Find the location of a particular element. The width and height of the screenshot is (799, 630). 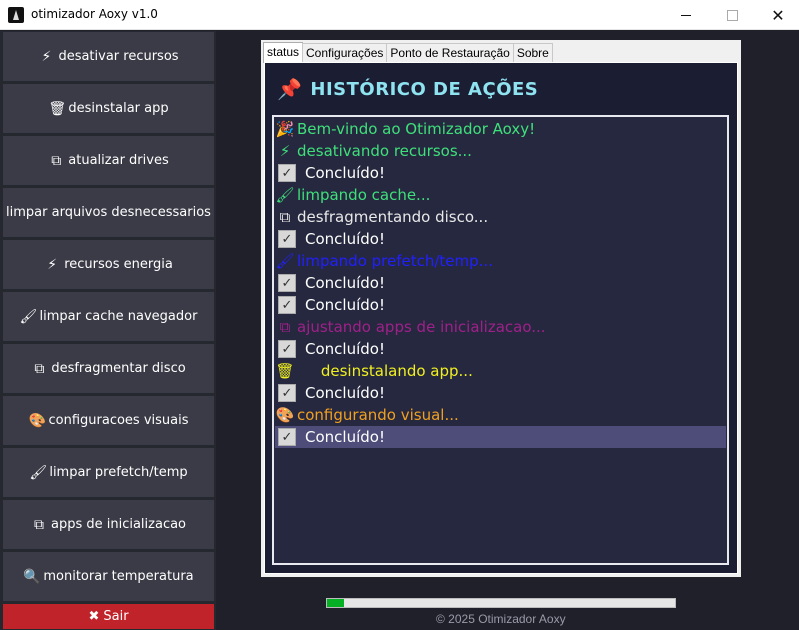

sidebar-button-label: apps de inicializacao is located at coordinates (118, 524).